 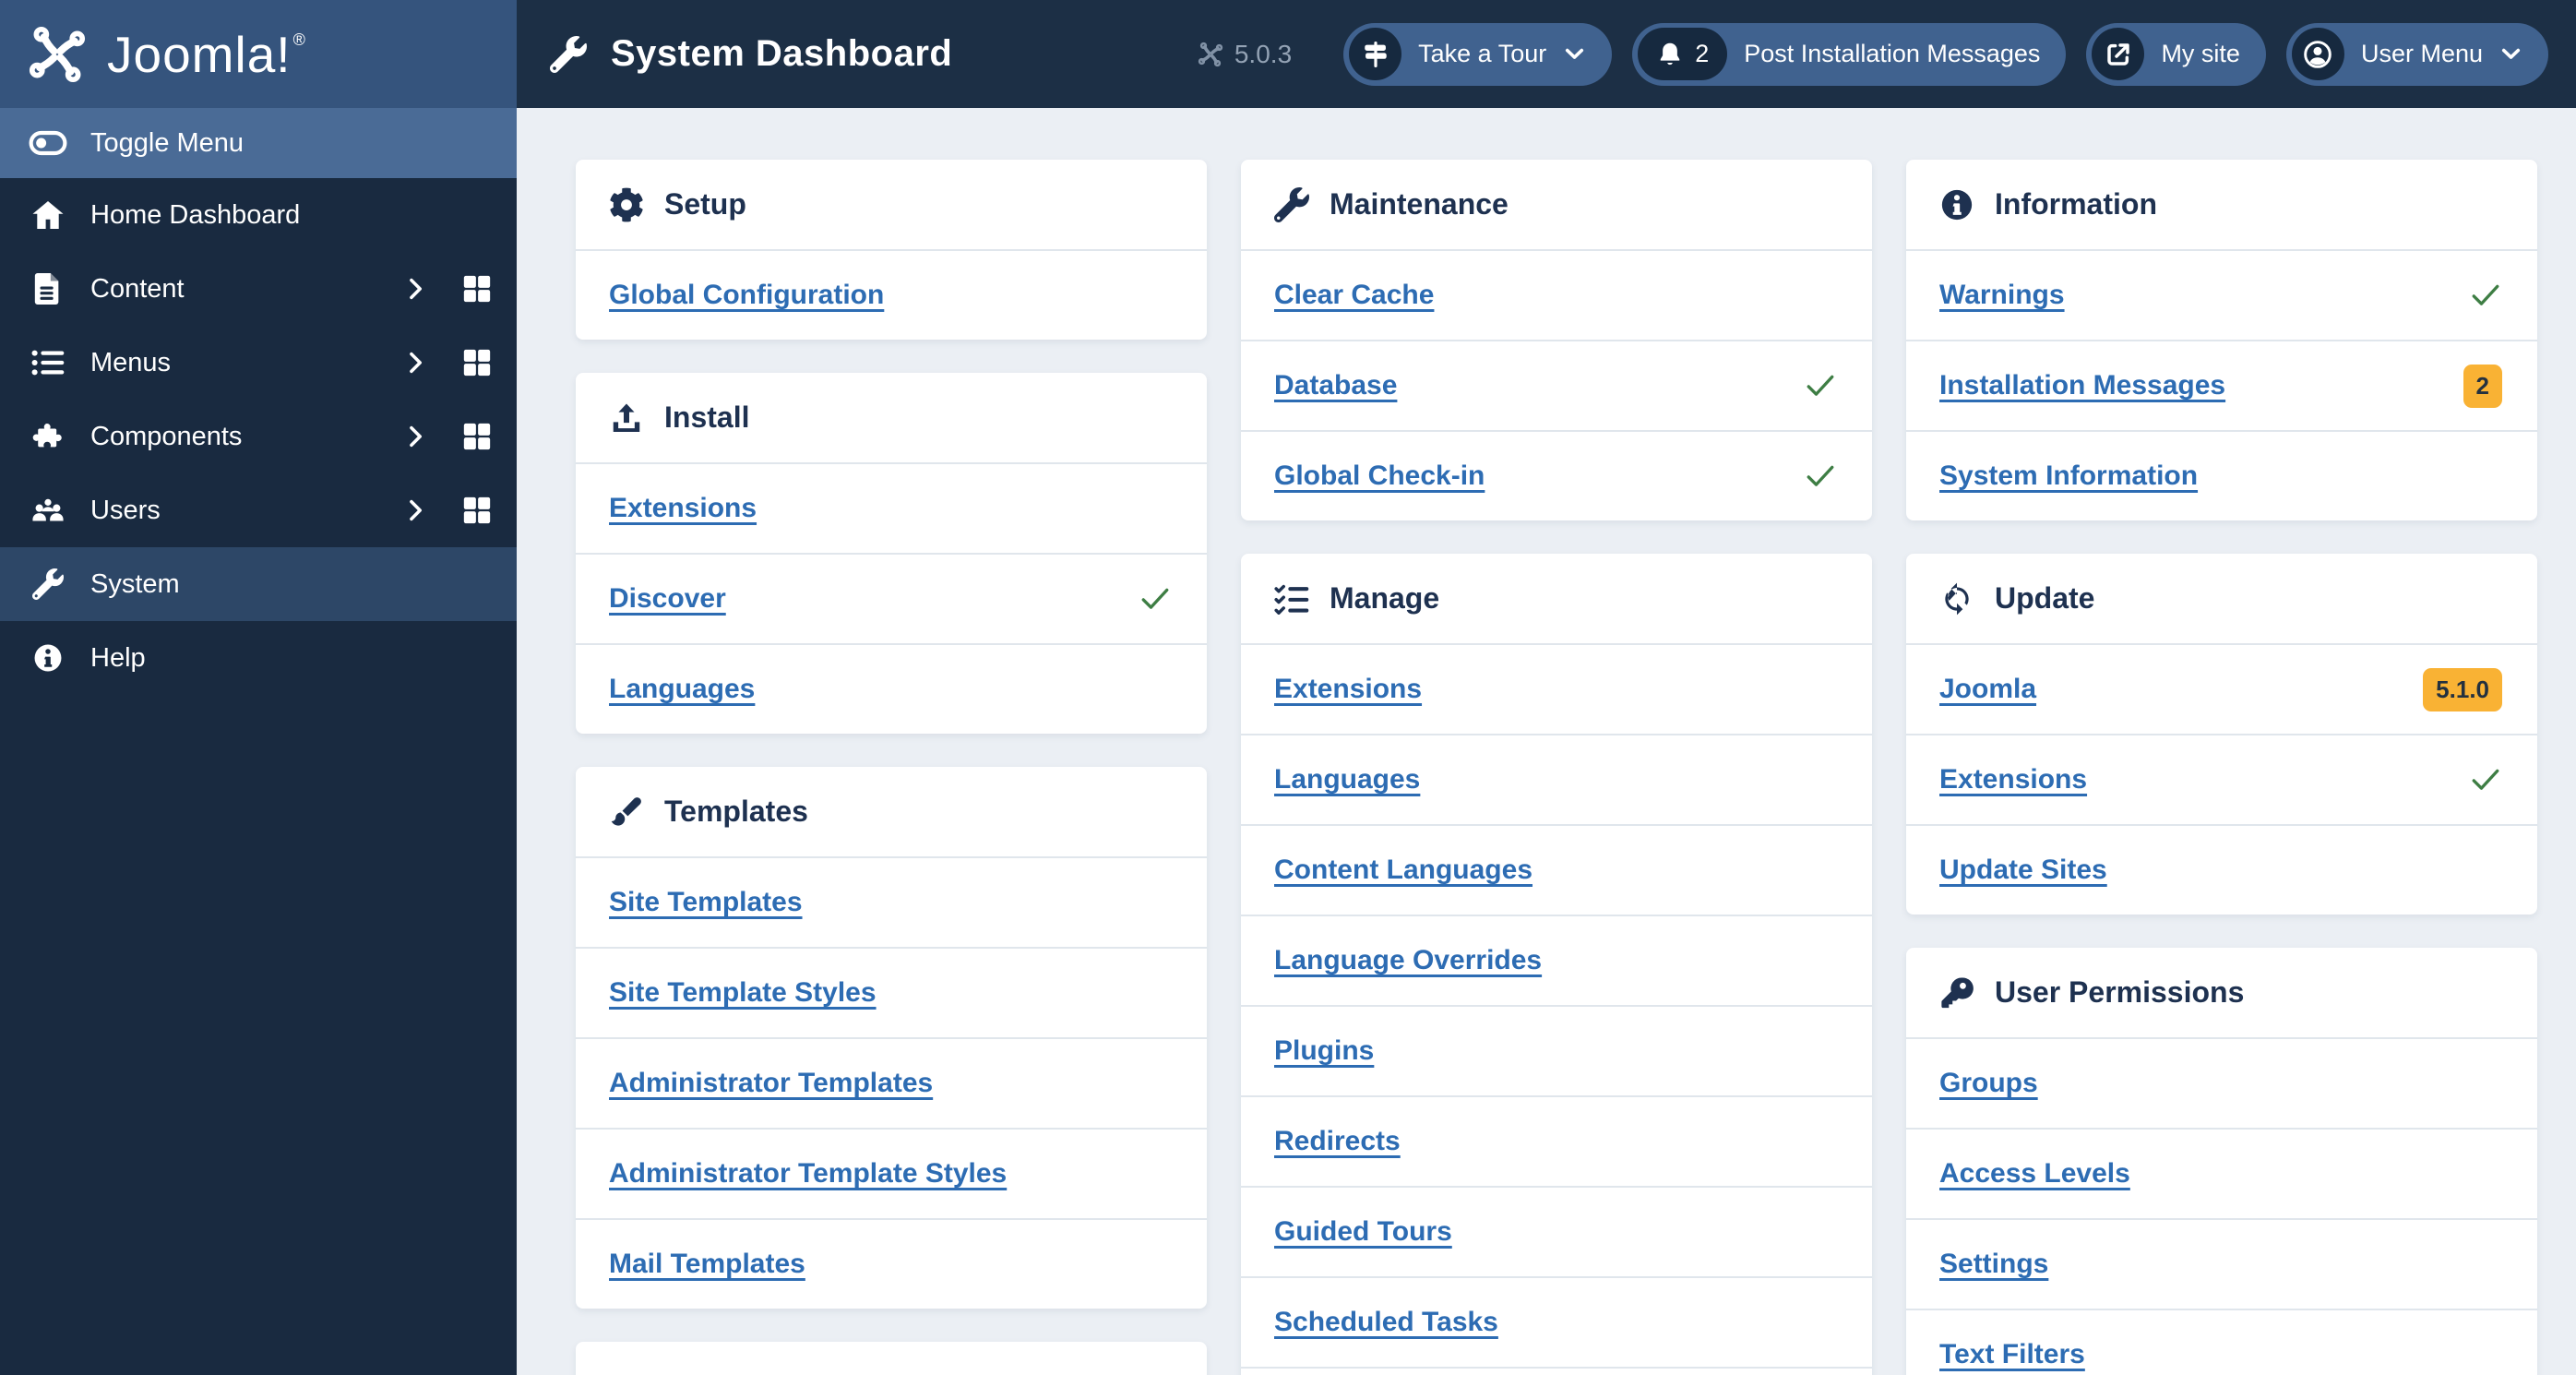 I want to click on link-global-configuration: Global Configuration, so click(x=746, y=295).